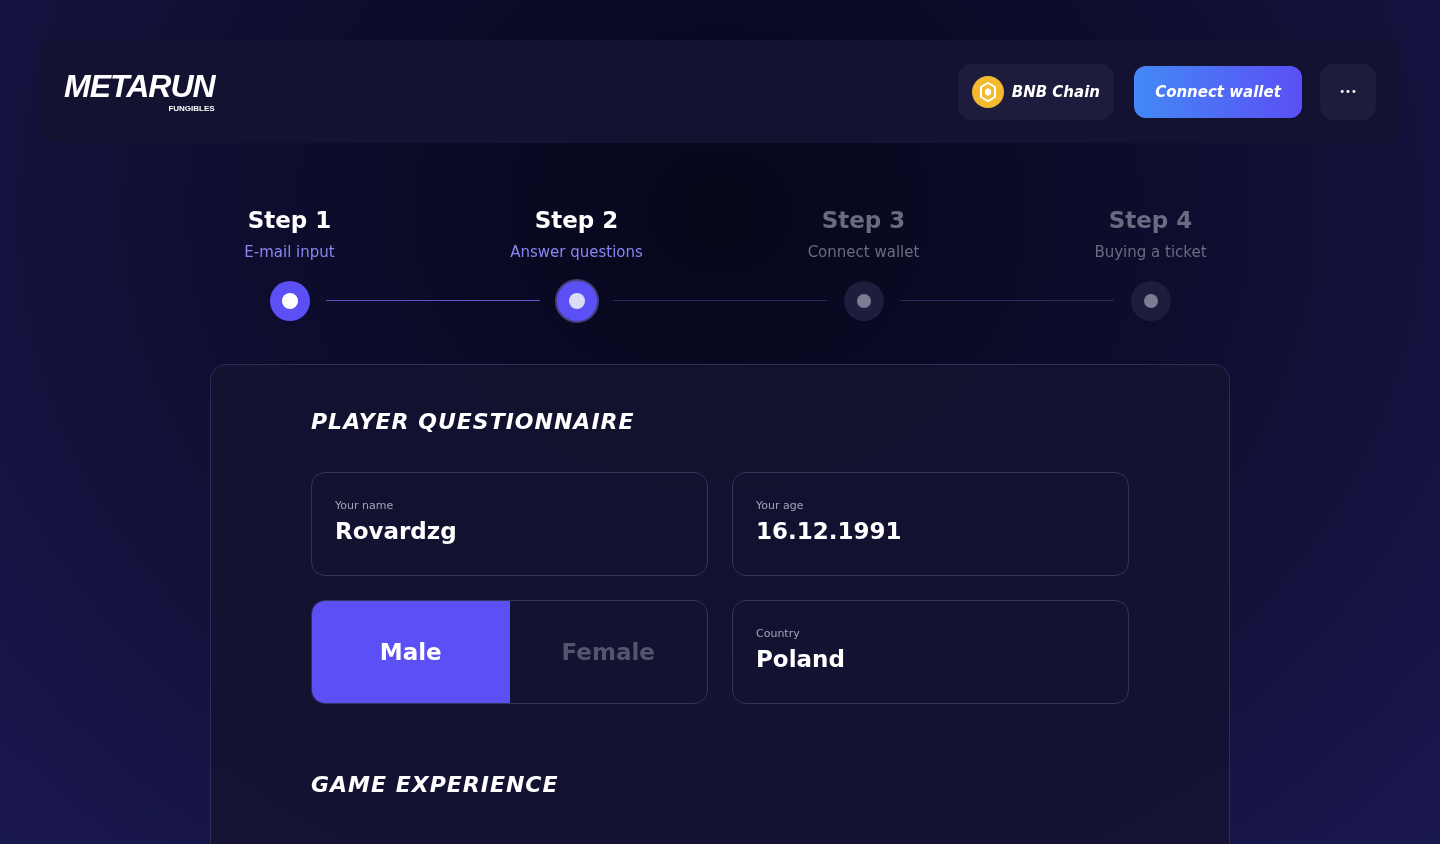 This screenshot has width=1440, height=844. What do you see at coordinates (289, 252) in the screenshot?
I see `step-subtitle: E-mail input` at bounding box center [289, 252].